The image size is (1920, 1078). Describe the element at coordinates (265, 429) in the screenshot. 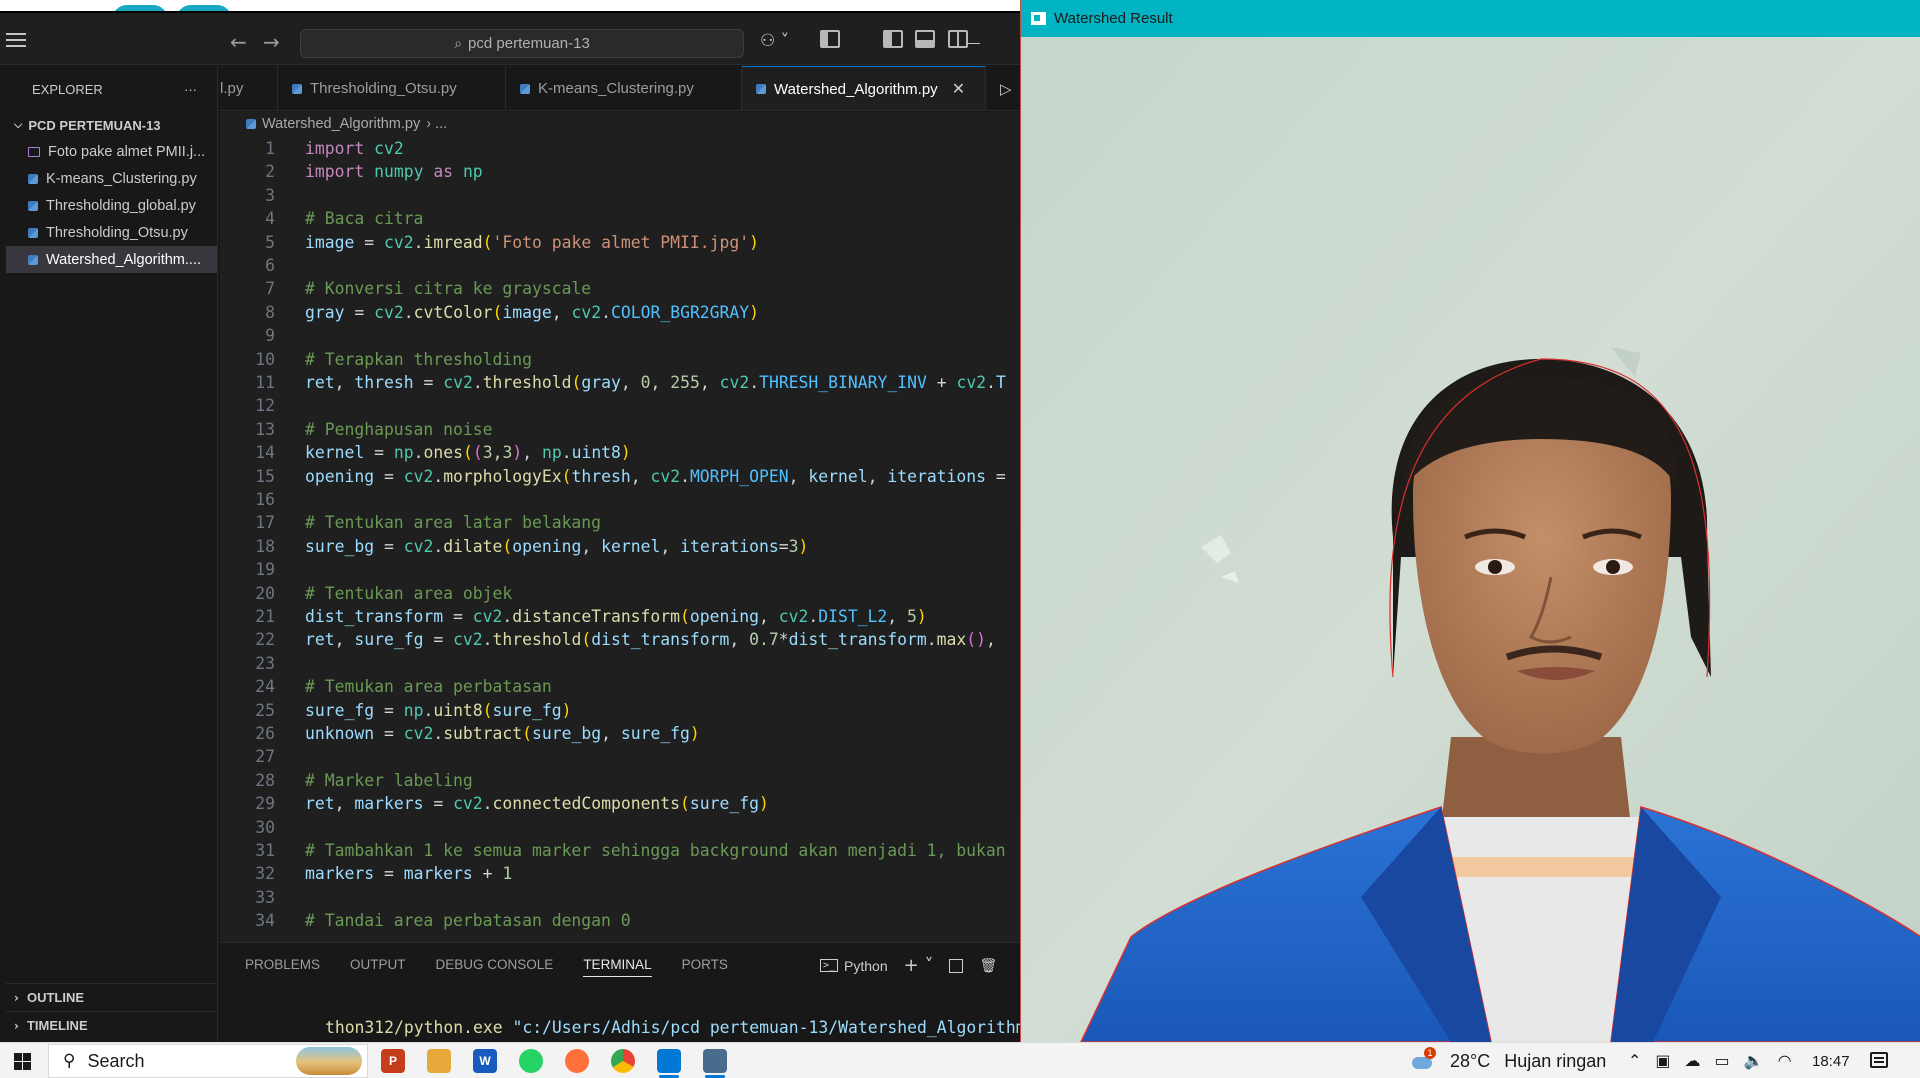

I see `line-number: 13` at that location.